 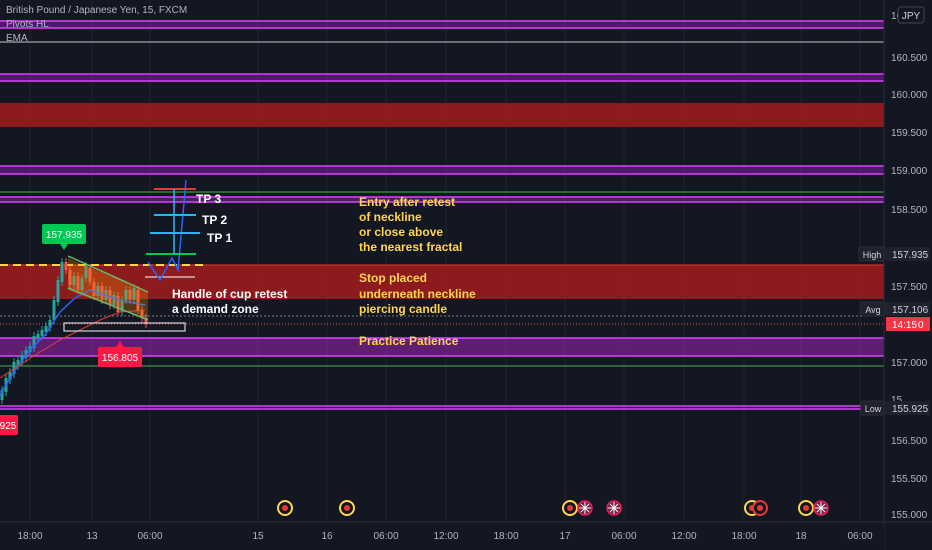 I want to click on handle-annotation-line1: Handle of cup retest, so click(x=229, y=294).